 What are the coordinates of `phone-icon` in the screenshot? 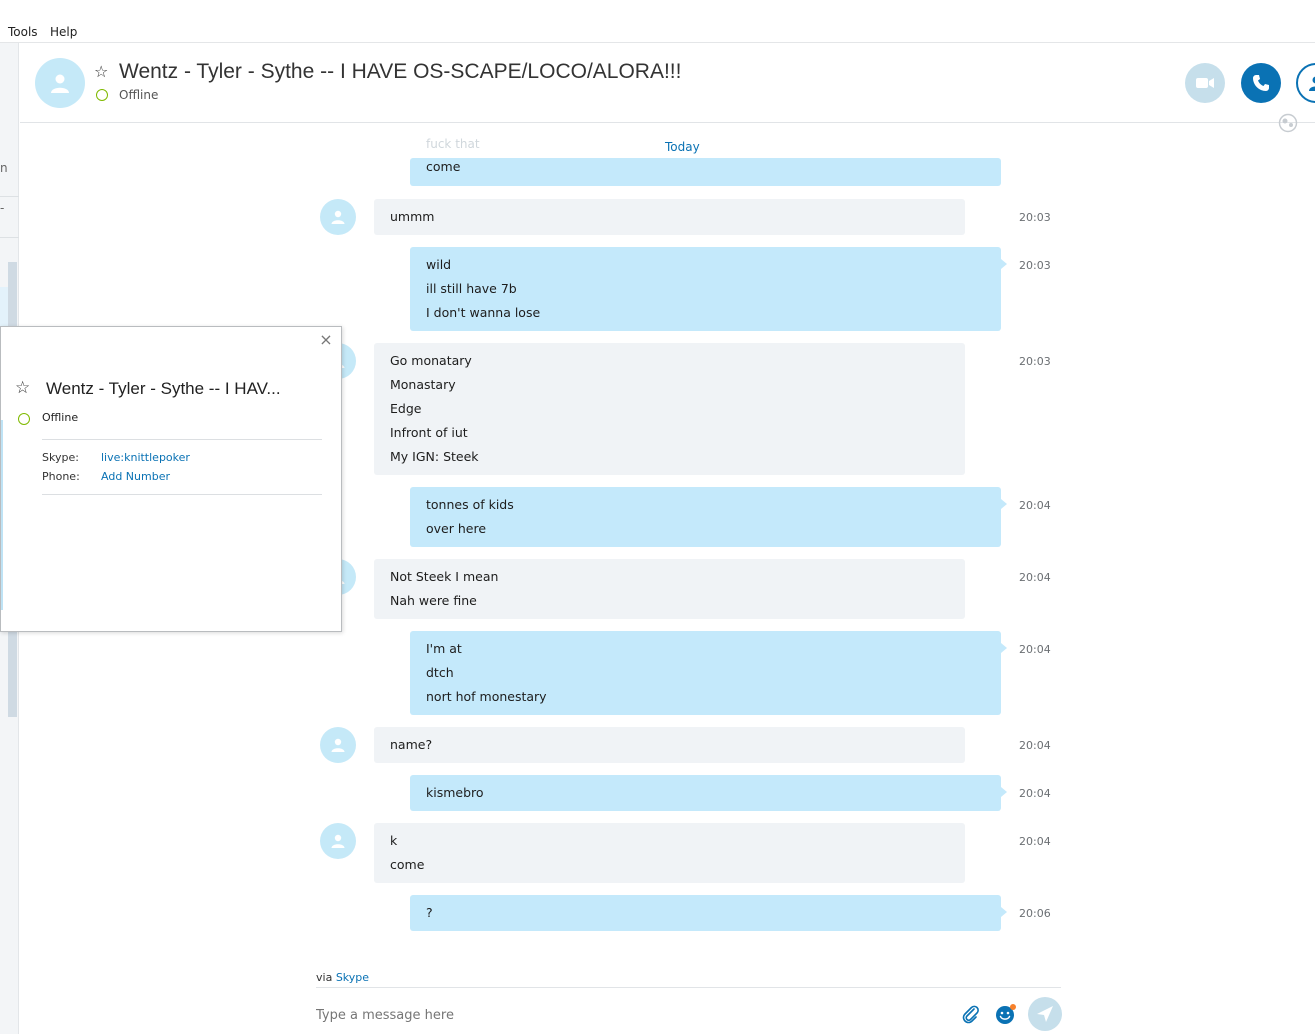 It's located at (1261, 83).